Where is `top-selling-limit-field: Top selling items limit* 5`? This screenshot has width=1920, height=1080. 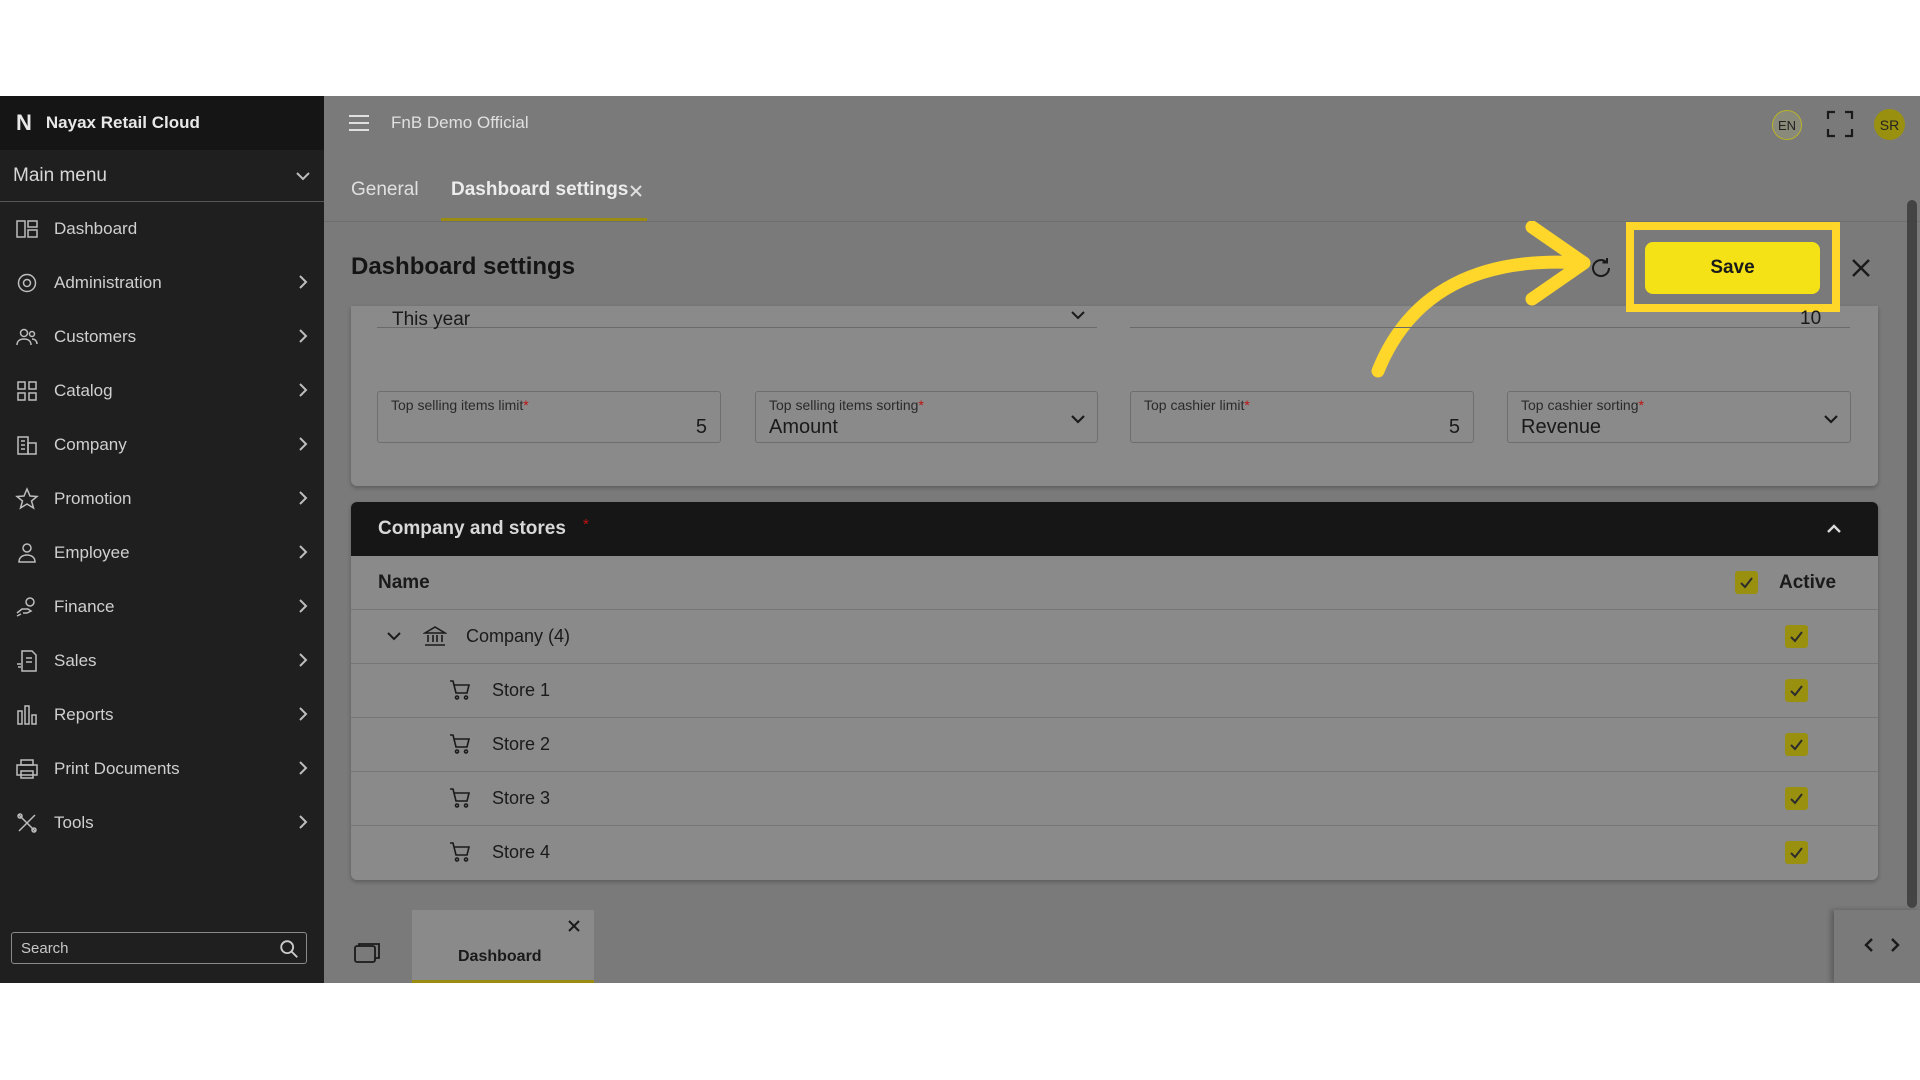
top-selling-limit-field: Top selling items limit* 5 is located at coordinates (549, 417).